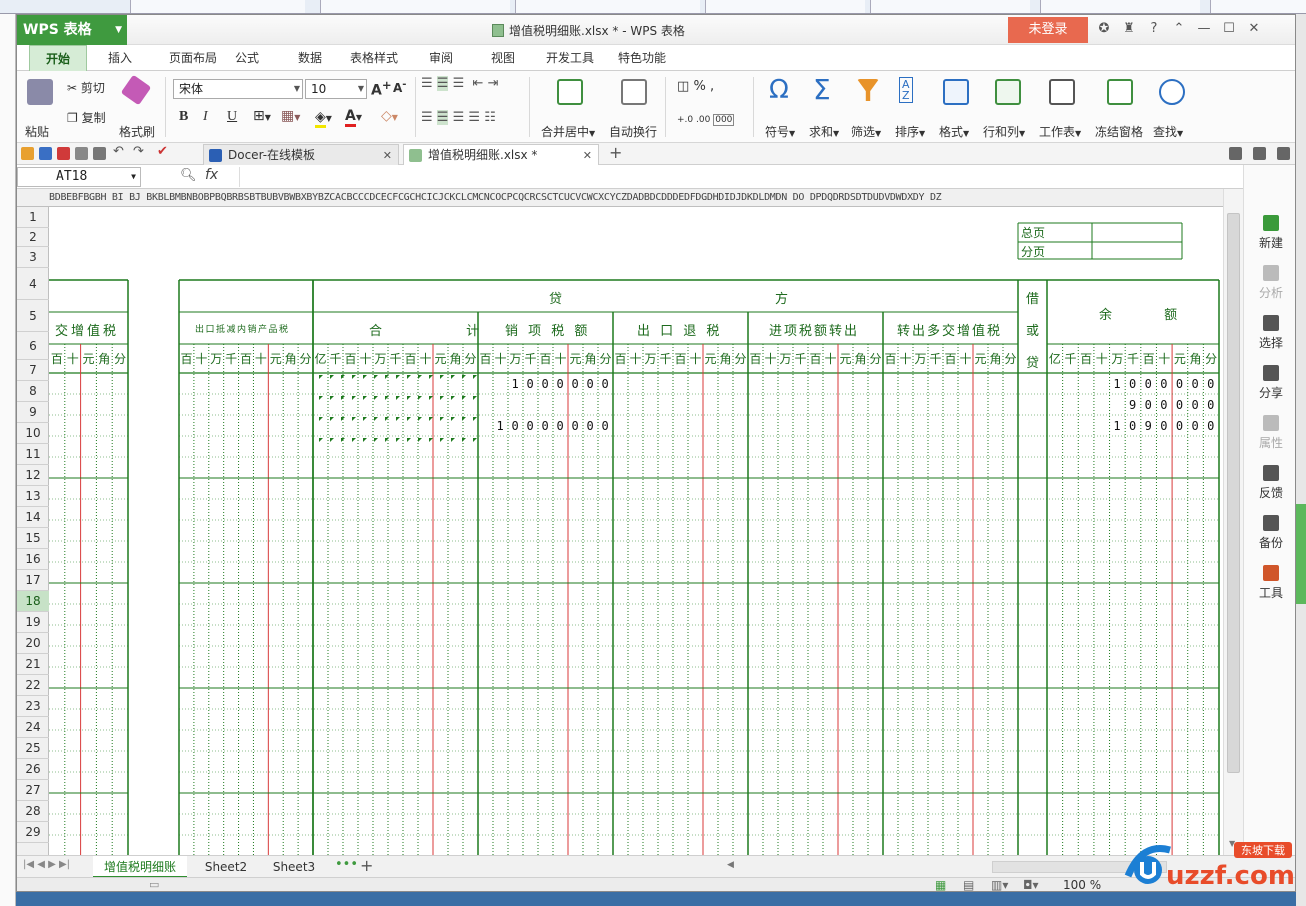 The height and width of the screenshot is (906, 1306). What do you see at coordinates (501, 154) in the screenshot?
I see `doc-tab-spreadsheet: 增值税明细账.xlsx * ✕` at bounding box center [501, 154].